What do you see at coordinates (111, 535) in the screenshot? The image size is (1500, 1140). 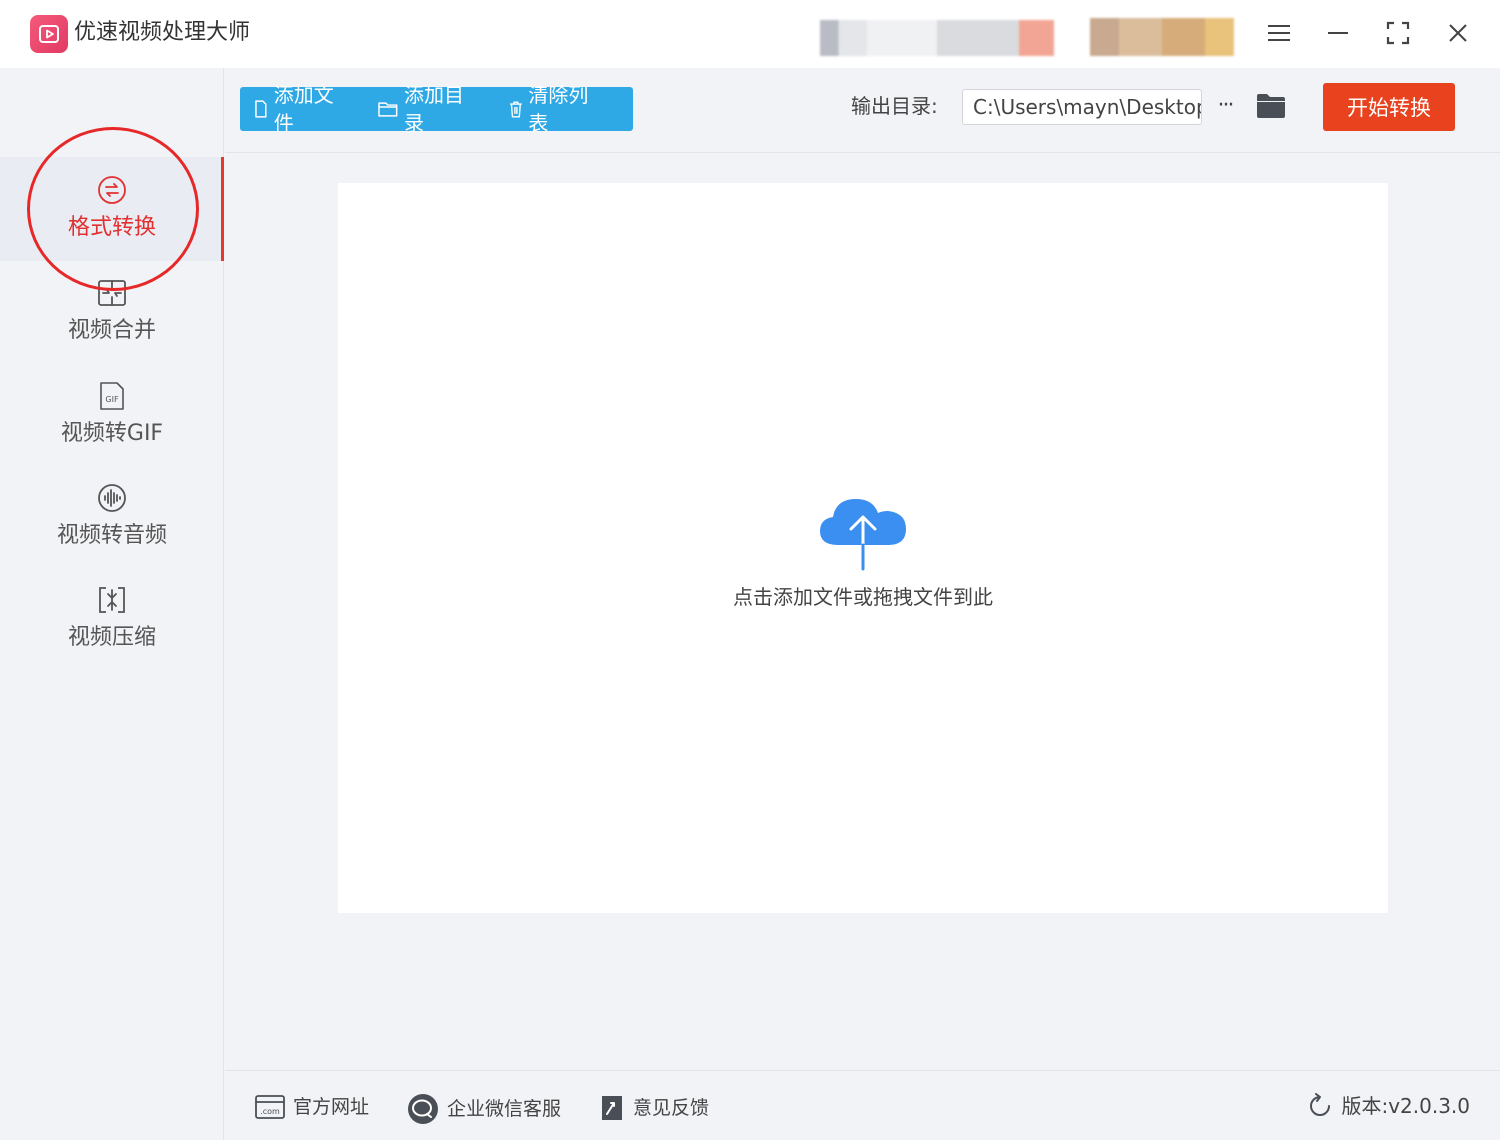 I see `sidebar-item-label: 视频转音频` at bounding box center [111, 535].